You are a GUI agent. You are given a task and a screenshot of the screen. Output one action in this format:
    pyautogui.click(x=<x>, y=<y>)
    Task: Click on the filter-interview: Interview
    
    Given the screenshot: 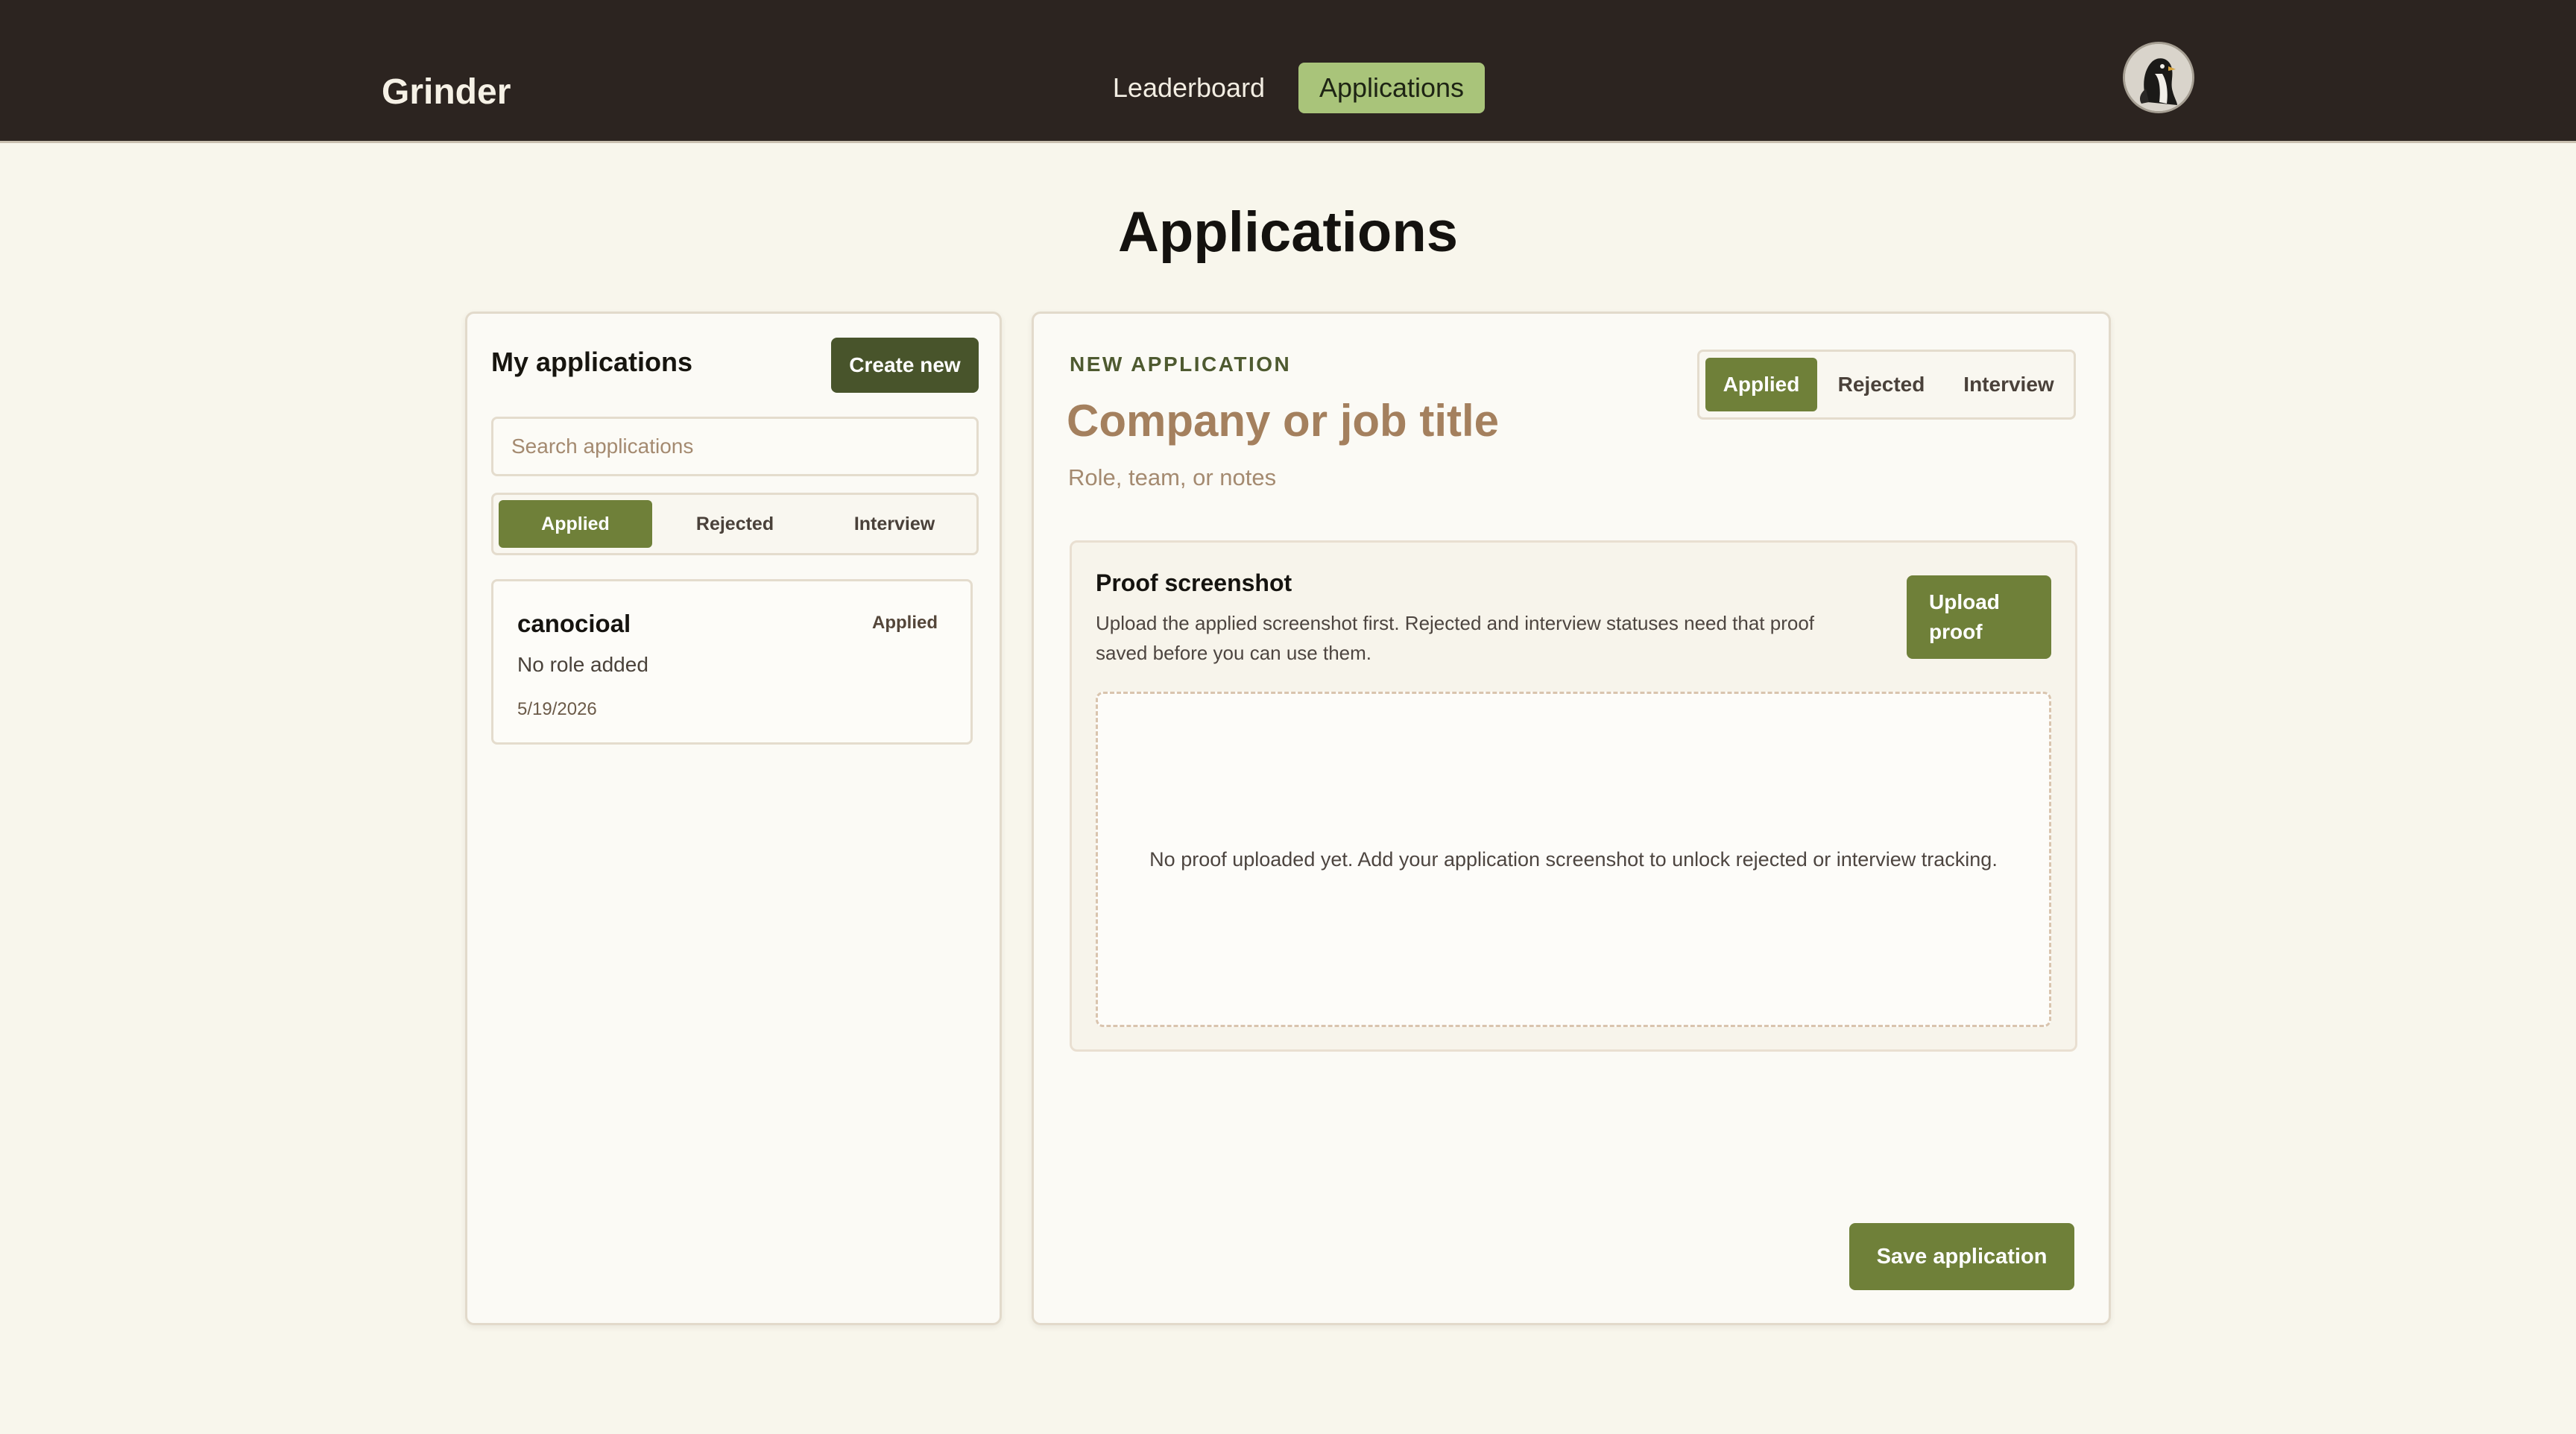 What is the action you would take?
    pyautogui.click(x=895, y=524)
    